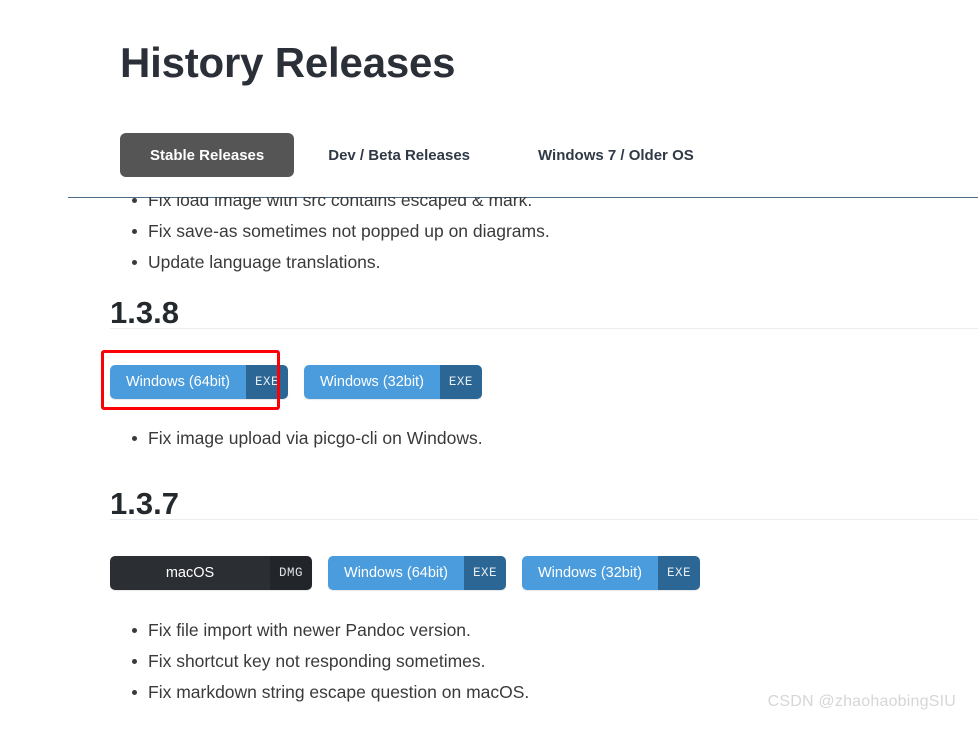  I want to click on list-item: Update language translations., so click(330, 262).